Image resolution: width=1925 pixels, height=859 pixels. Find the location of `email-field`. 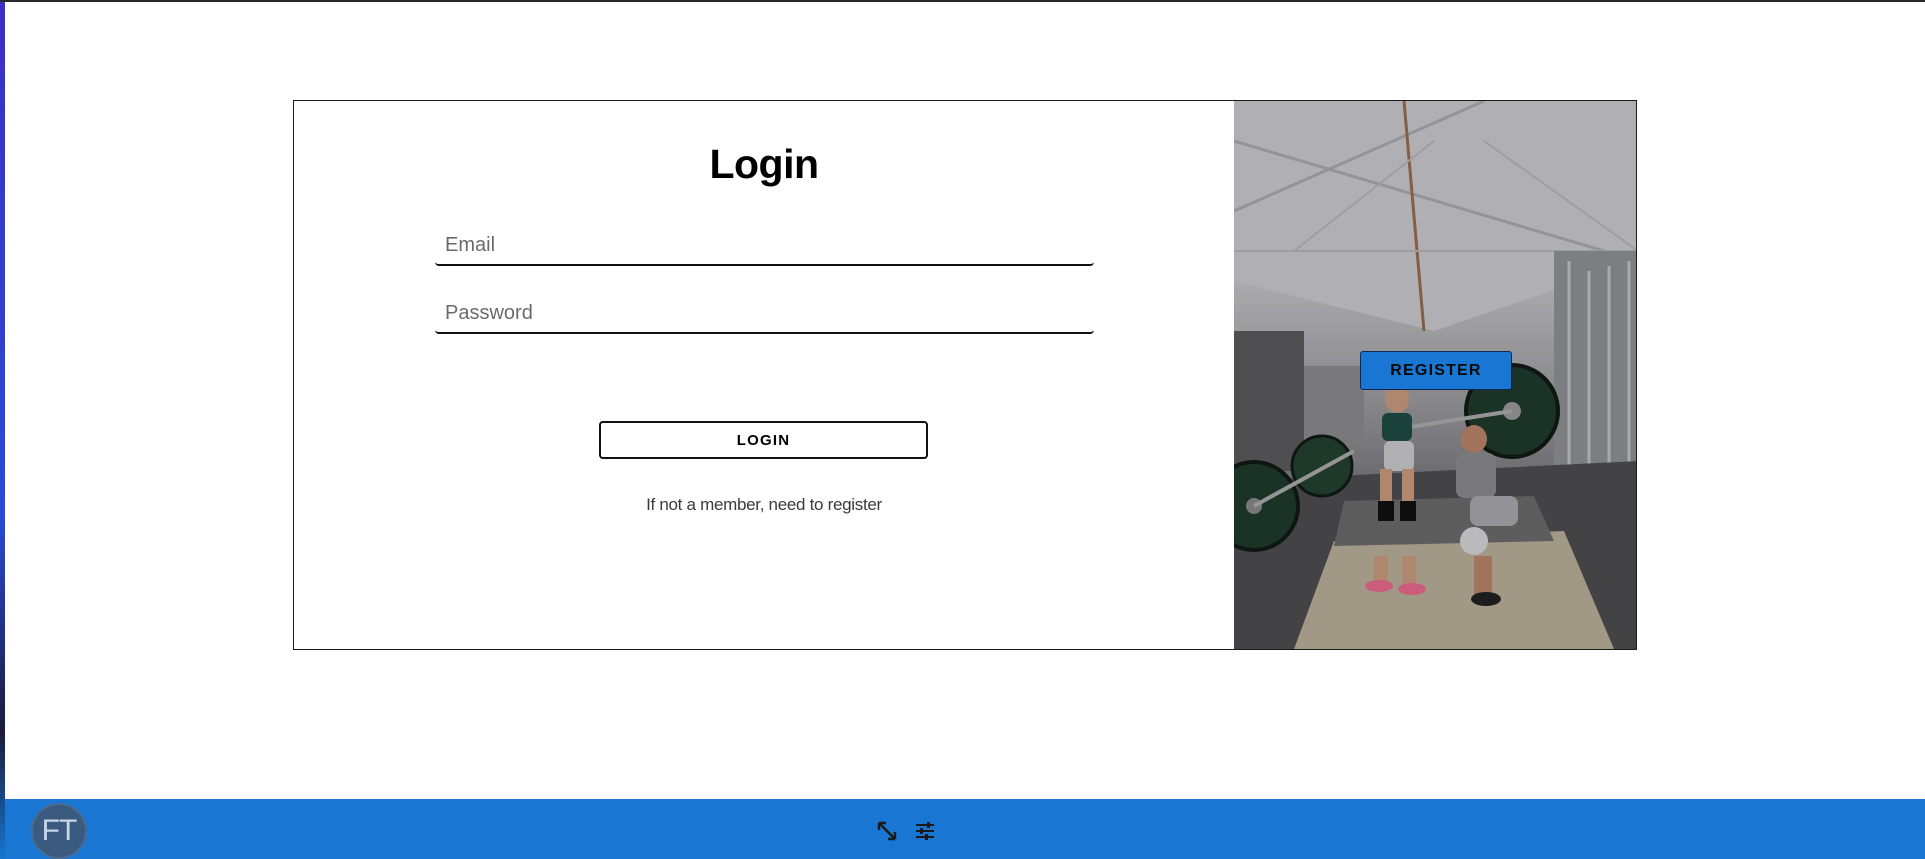

email-field is located at coordinates (764, 246).